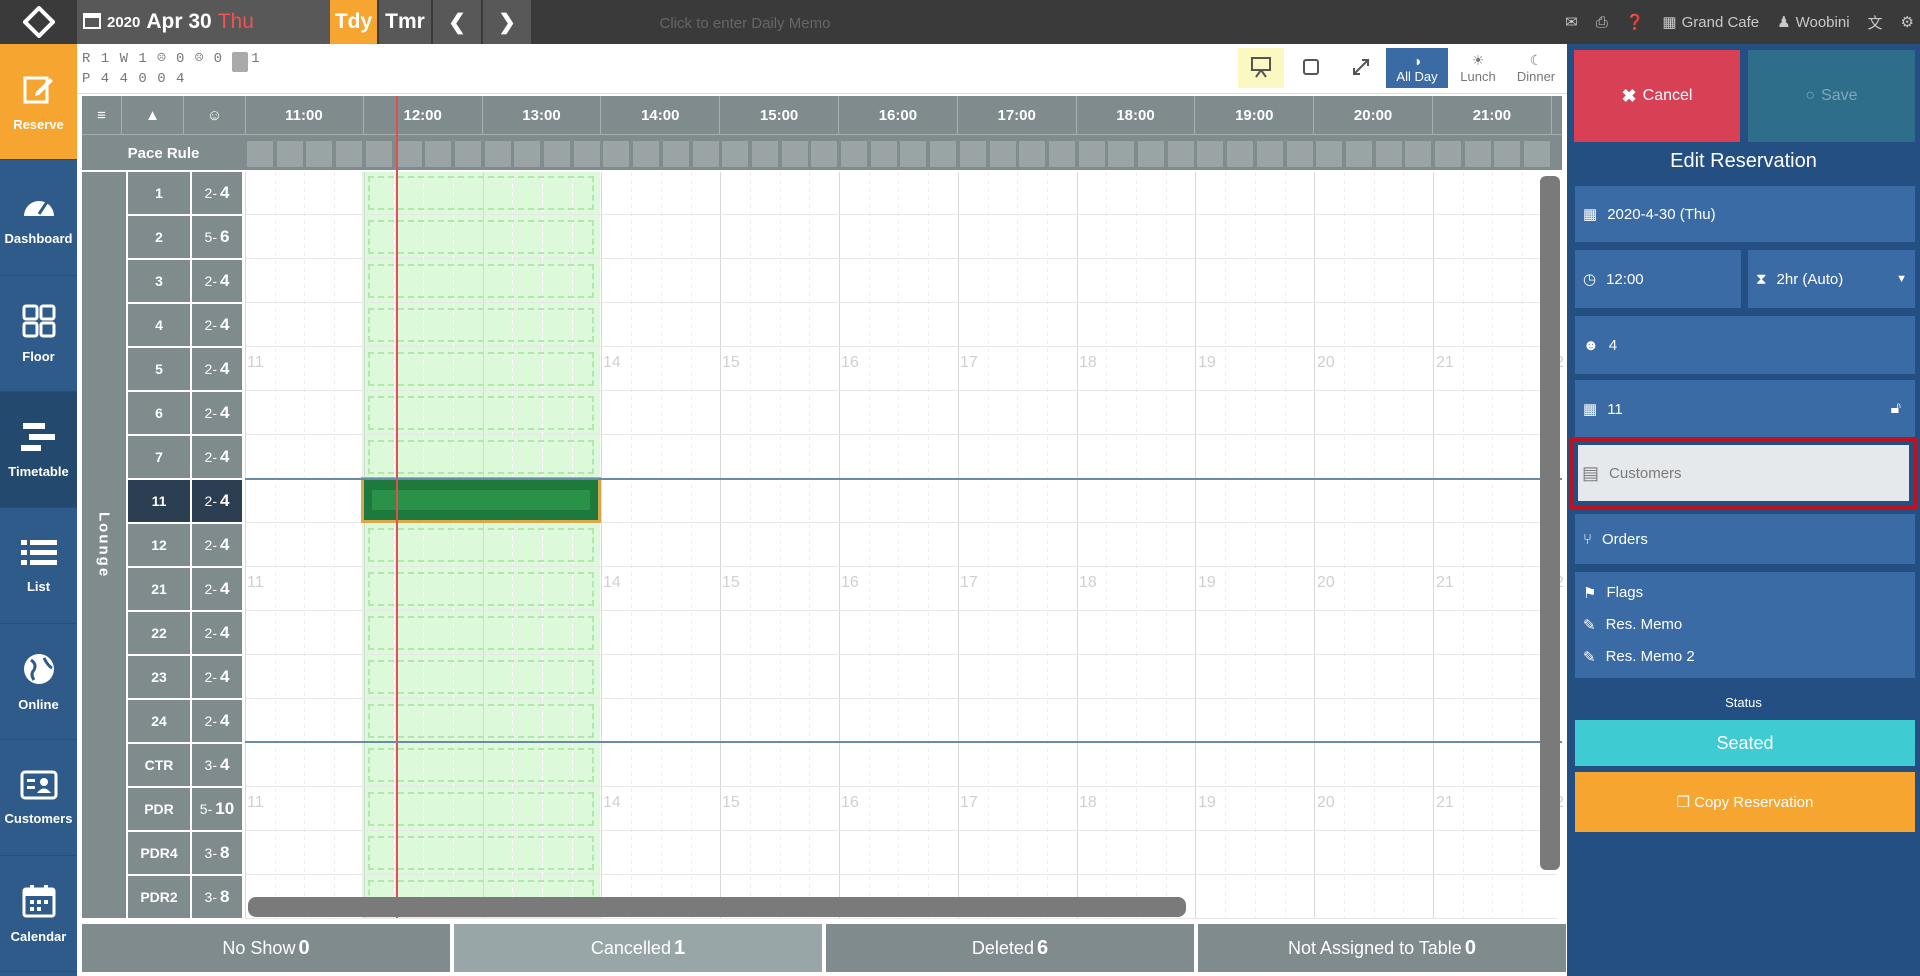 The width and height of the screenshot is (1920, 976). What do you see at coordinates (159, 897) in the screenshot?
I see `table-name-pdr2: PDR2` at bounding box center [159, 897].